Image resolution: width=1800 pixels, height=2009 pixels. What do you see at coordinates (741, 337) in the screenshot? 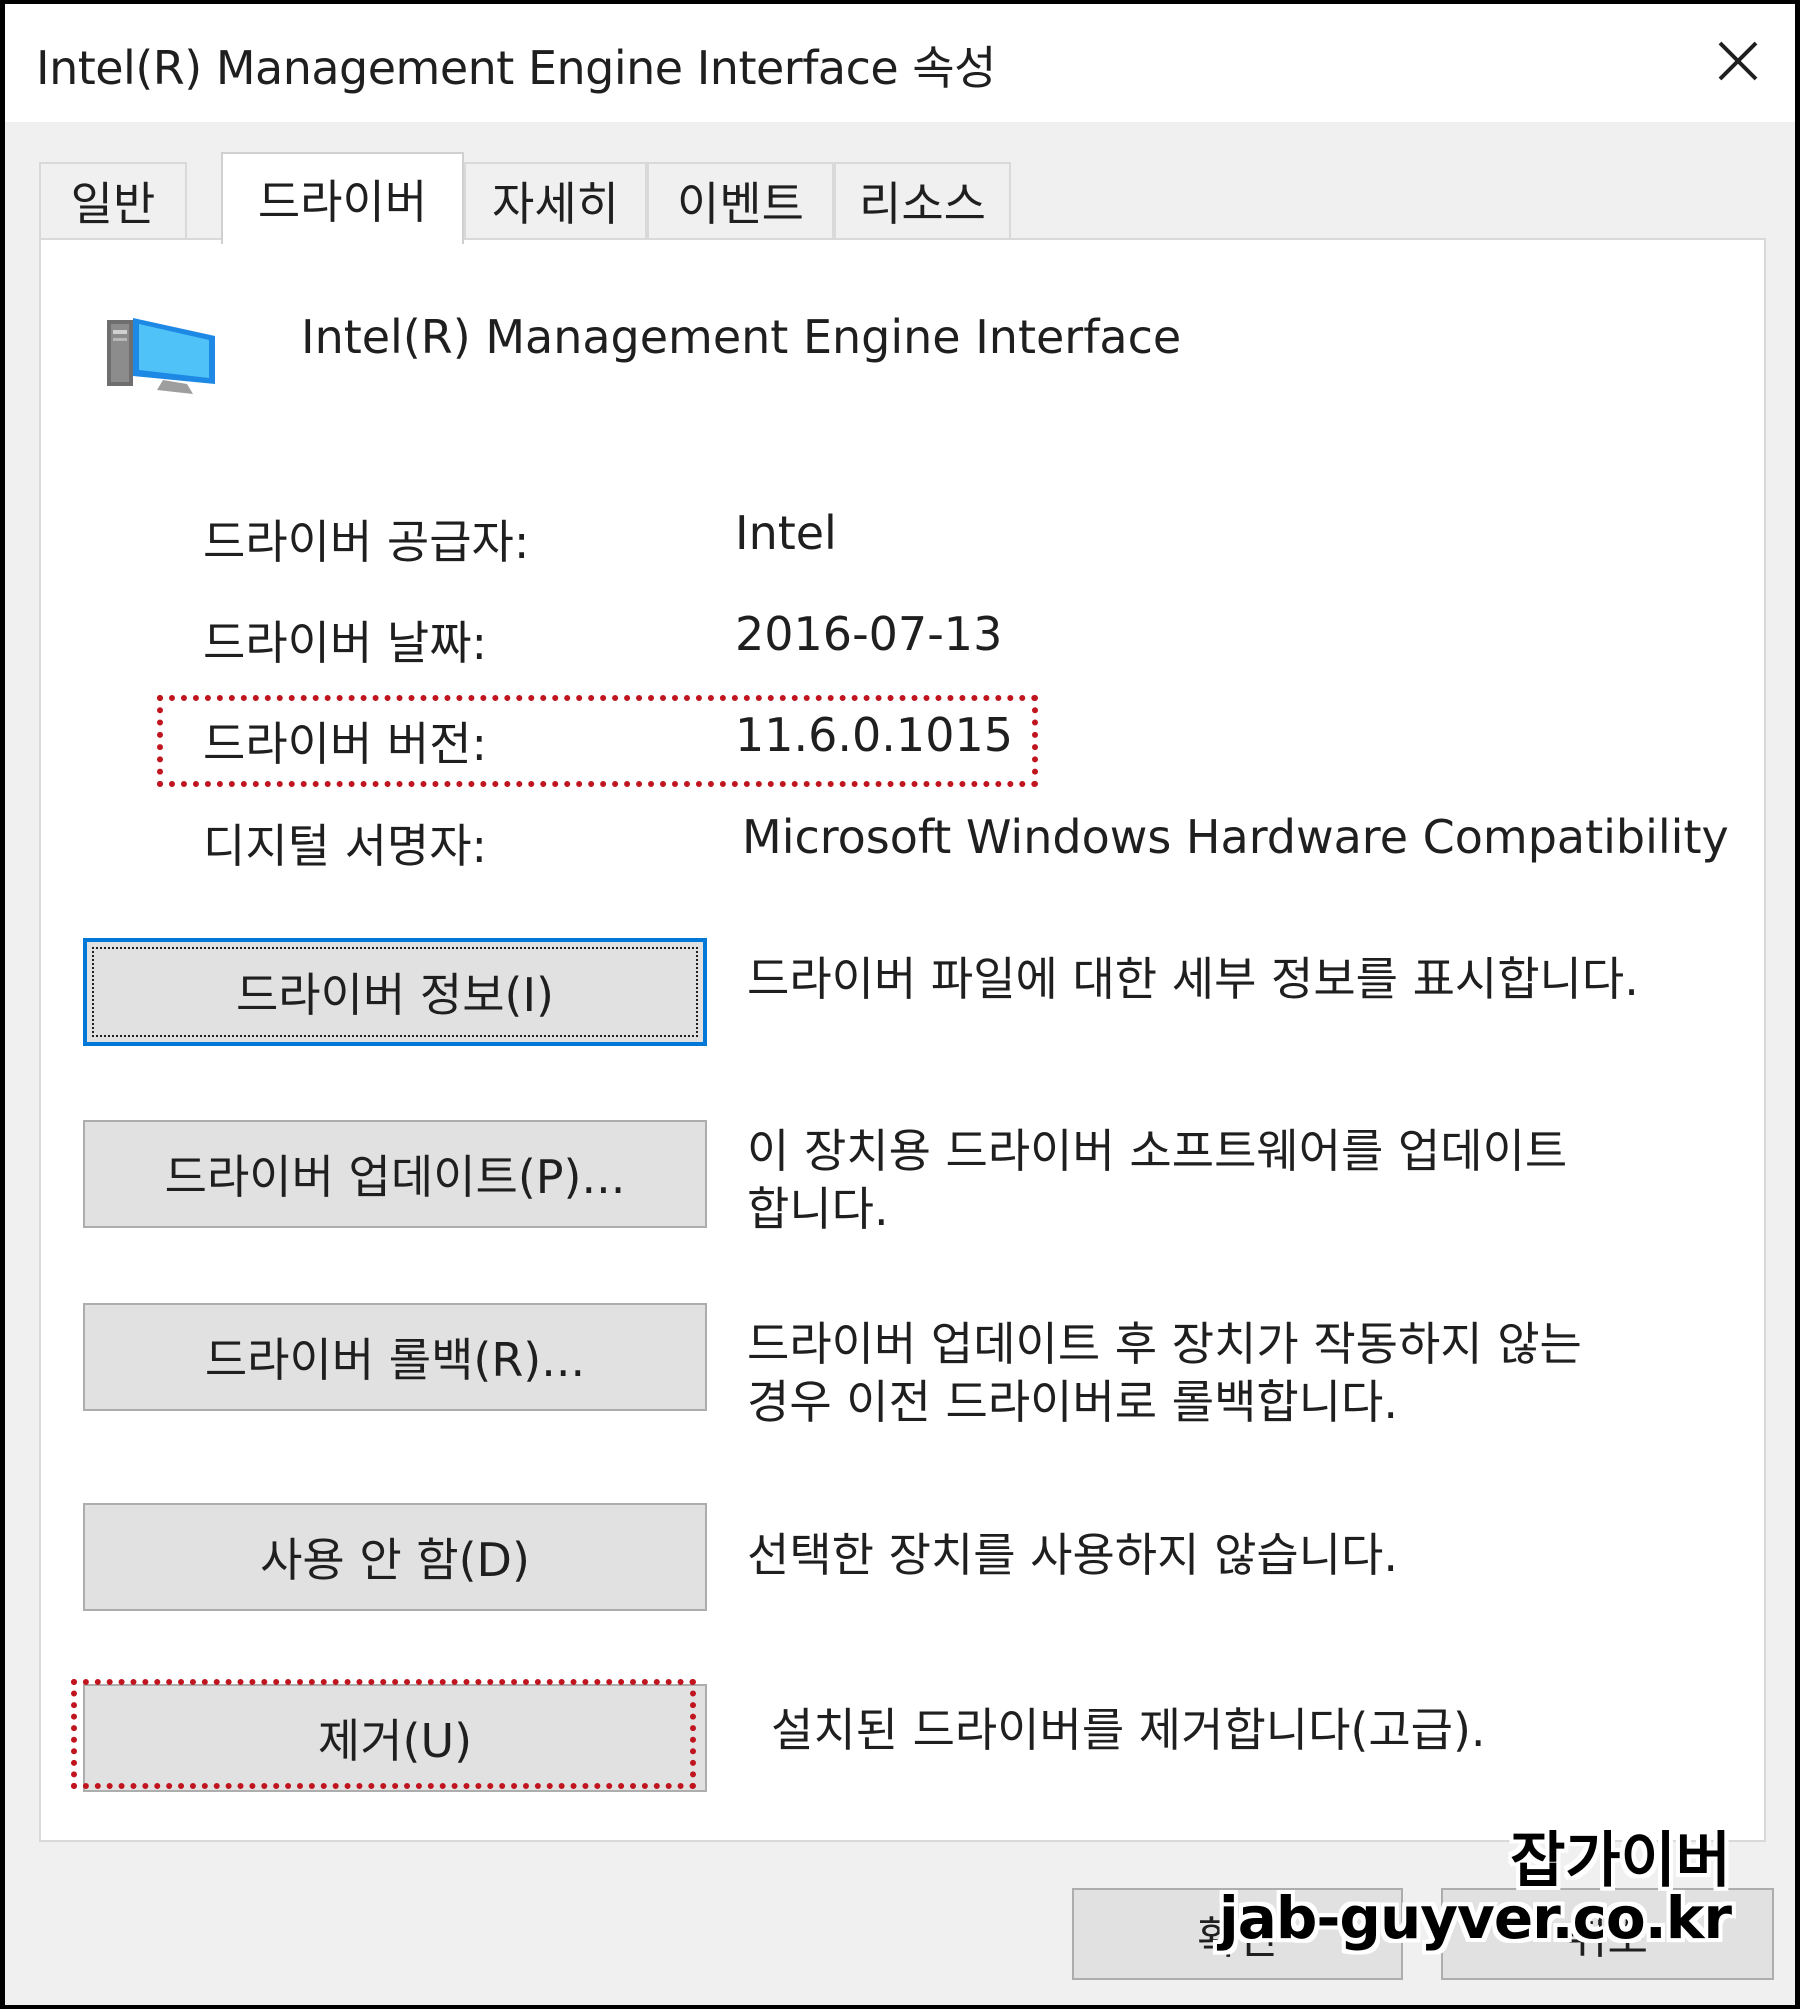
I see `device-name: Intel(R) Management Engine Interface` at bounding box center [741, 337].